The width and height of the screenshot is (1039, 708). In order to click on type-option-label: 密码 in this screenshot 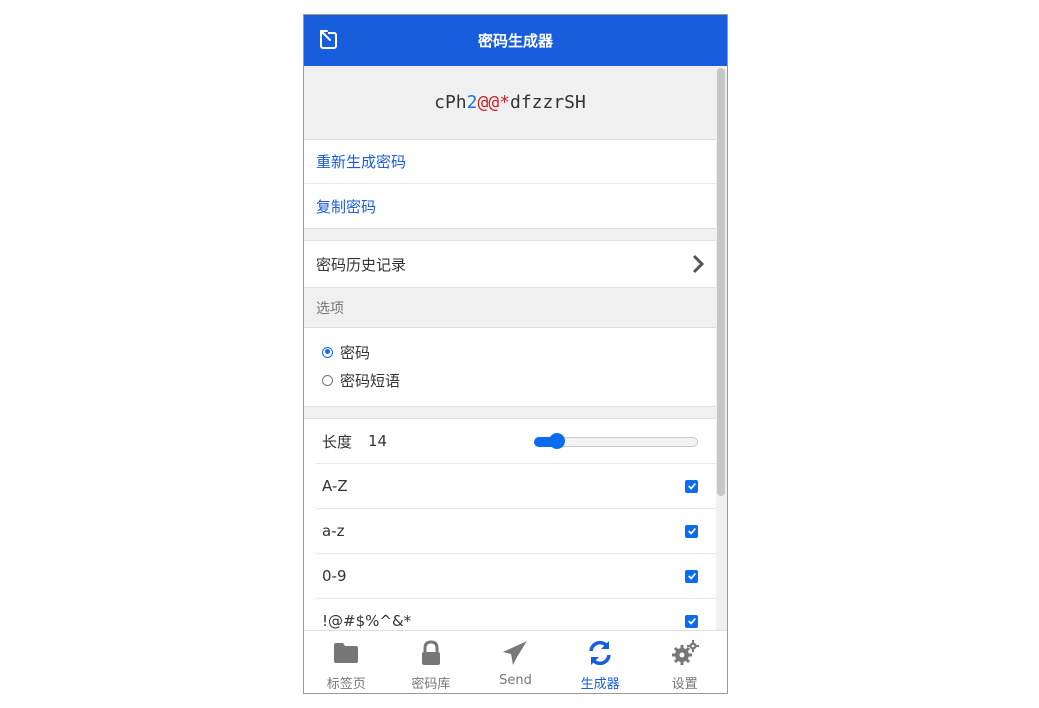, I will do `click(355, 352)`.